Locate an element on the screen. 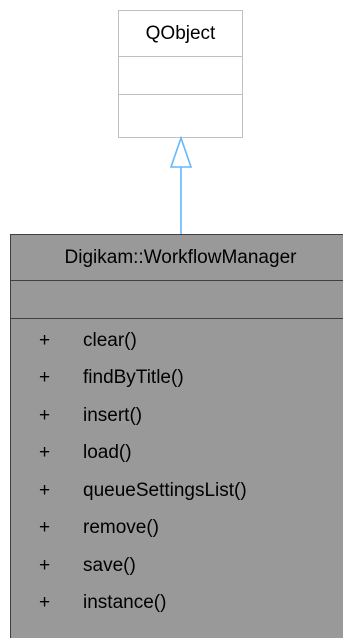 The height and width of the screenshot is (638, 343). operation-row: + save() is located at coordinates (177, 566).